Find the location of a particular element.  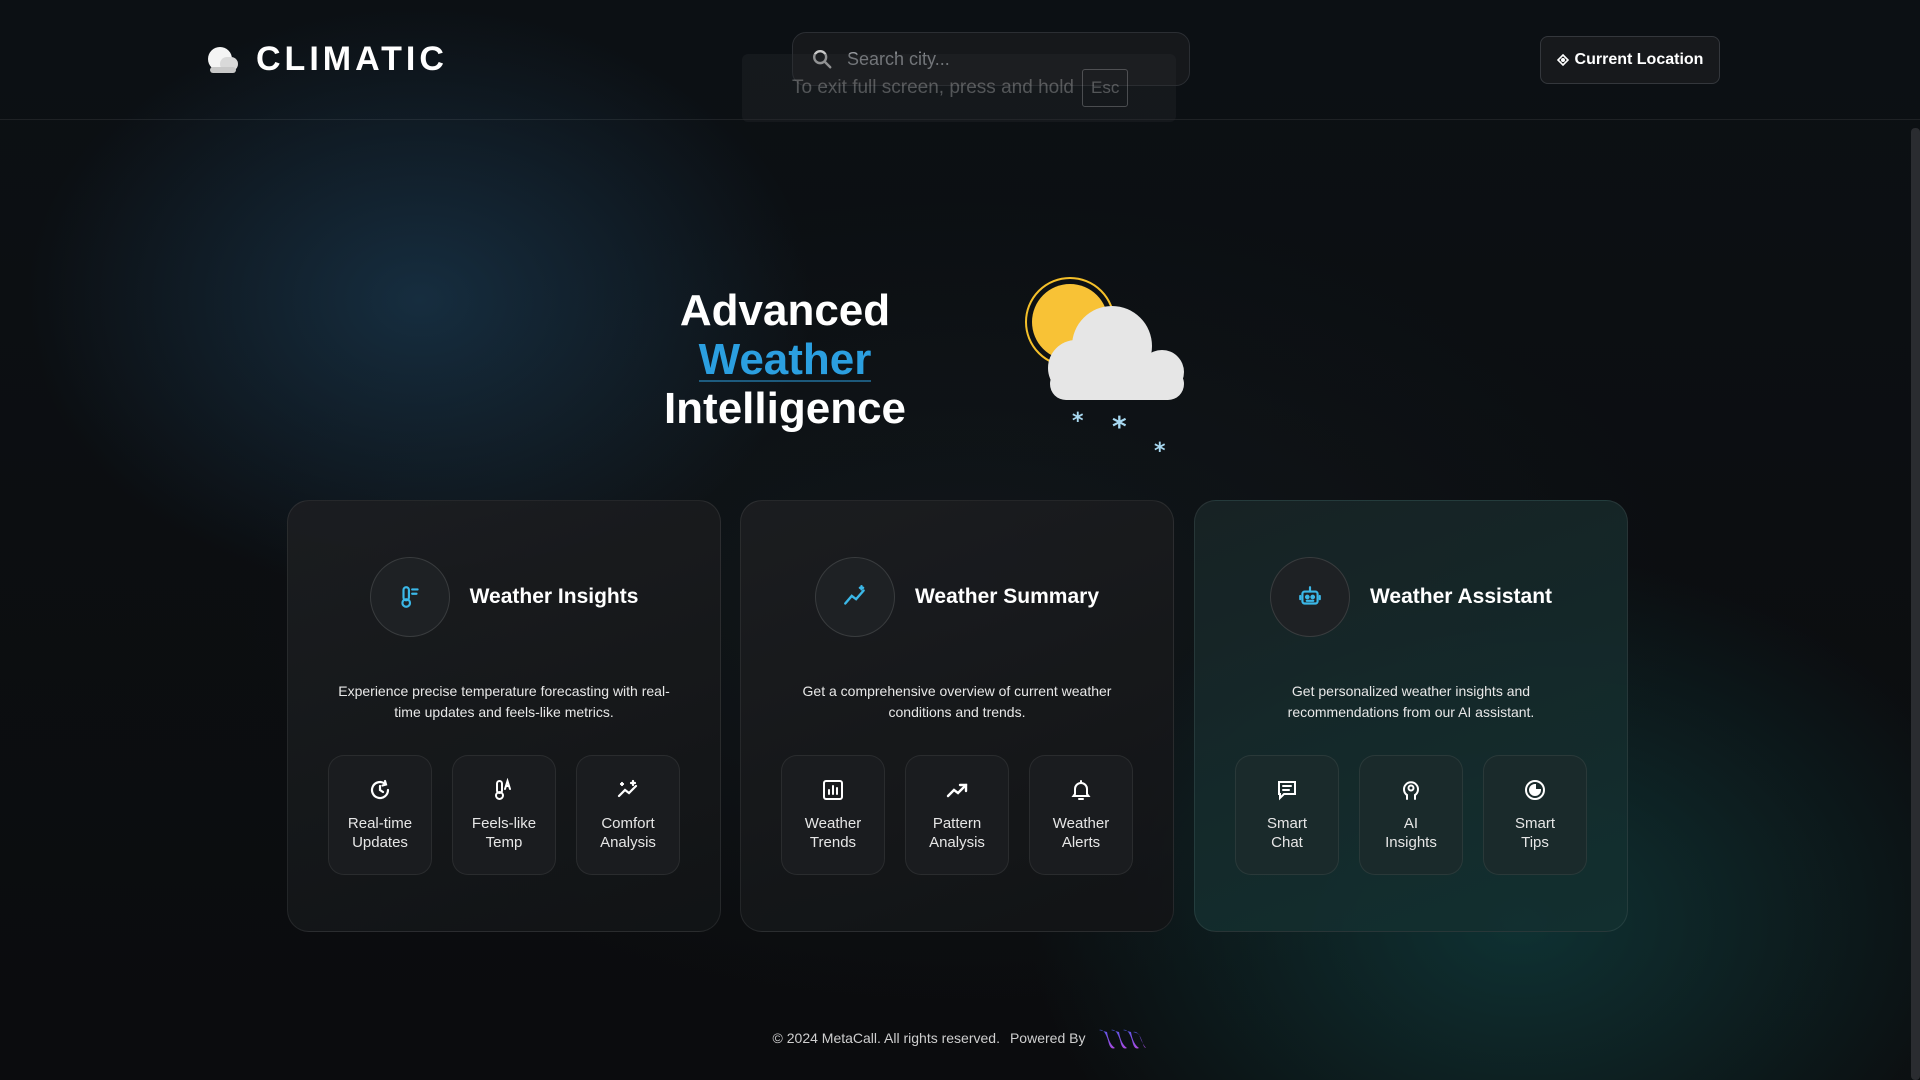

feature-real-time-updates: Real-time Updates is located at coordinates (380, 815).